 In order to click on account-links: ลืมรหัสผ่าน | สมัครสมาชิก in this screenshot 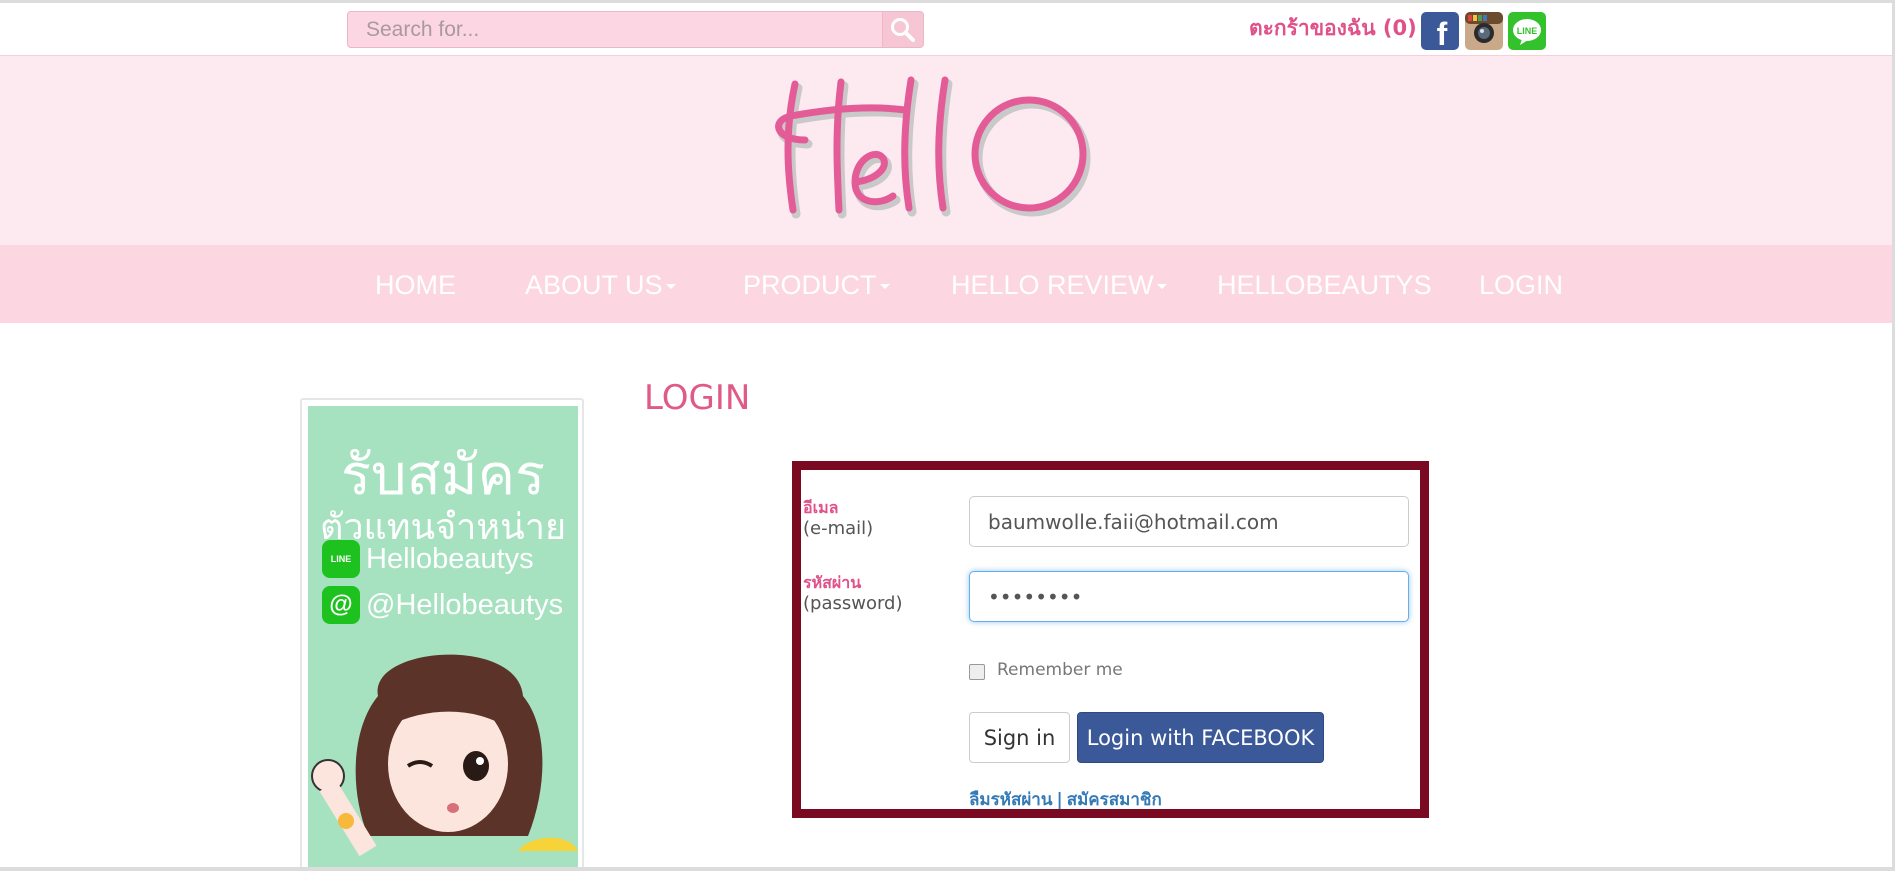, I will do `click(1065, 799)`.